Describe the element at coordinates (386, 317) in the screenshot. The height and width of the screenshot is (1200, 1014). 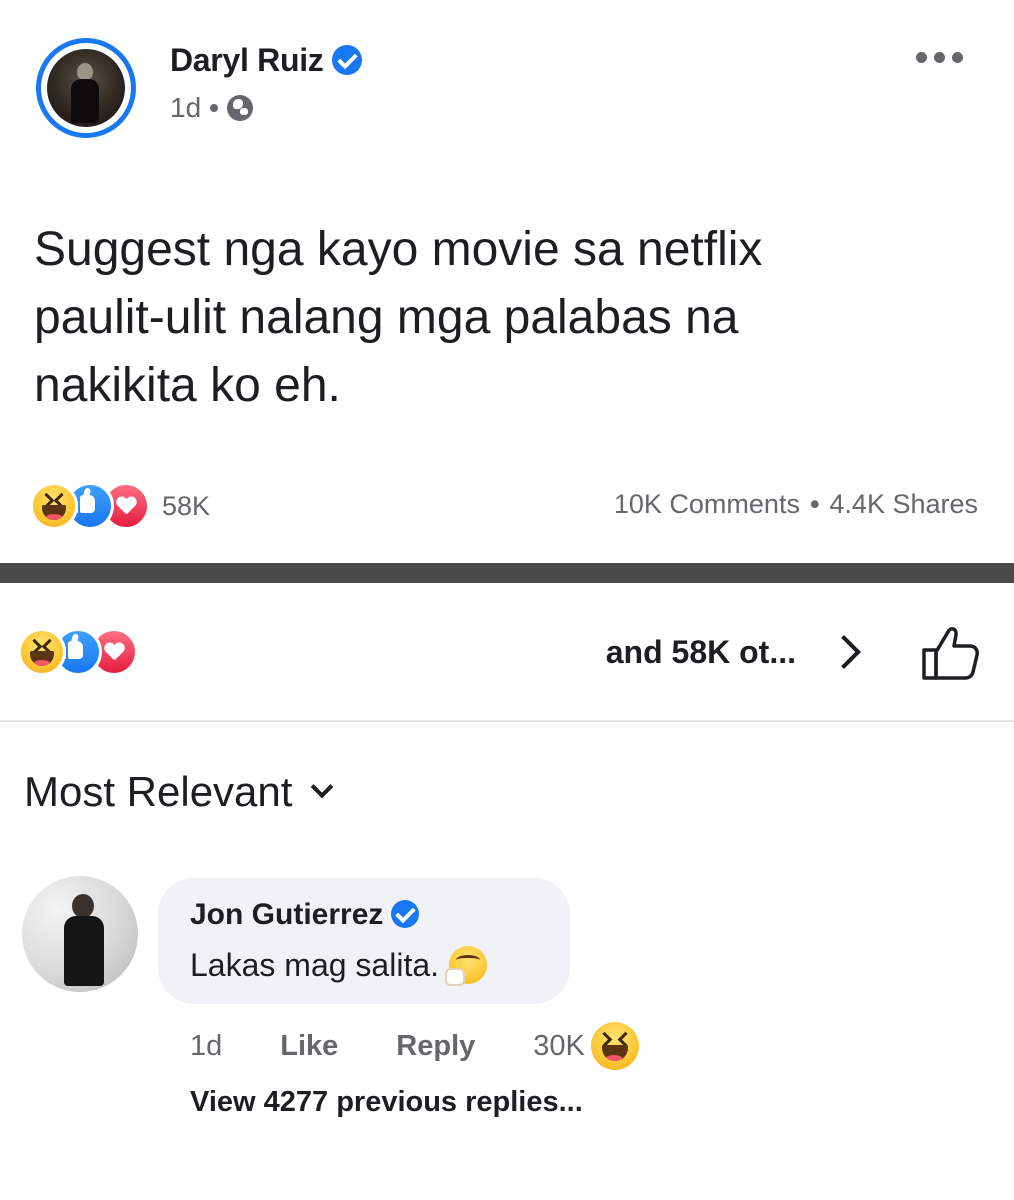
I see `post-text-line: paulit-ulit nalang mga palabas na` at that location.